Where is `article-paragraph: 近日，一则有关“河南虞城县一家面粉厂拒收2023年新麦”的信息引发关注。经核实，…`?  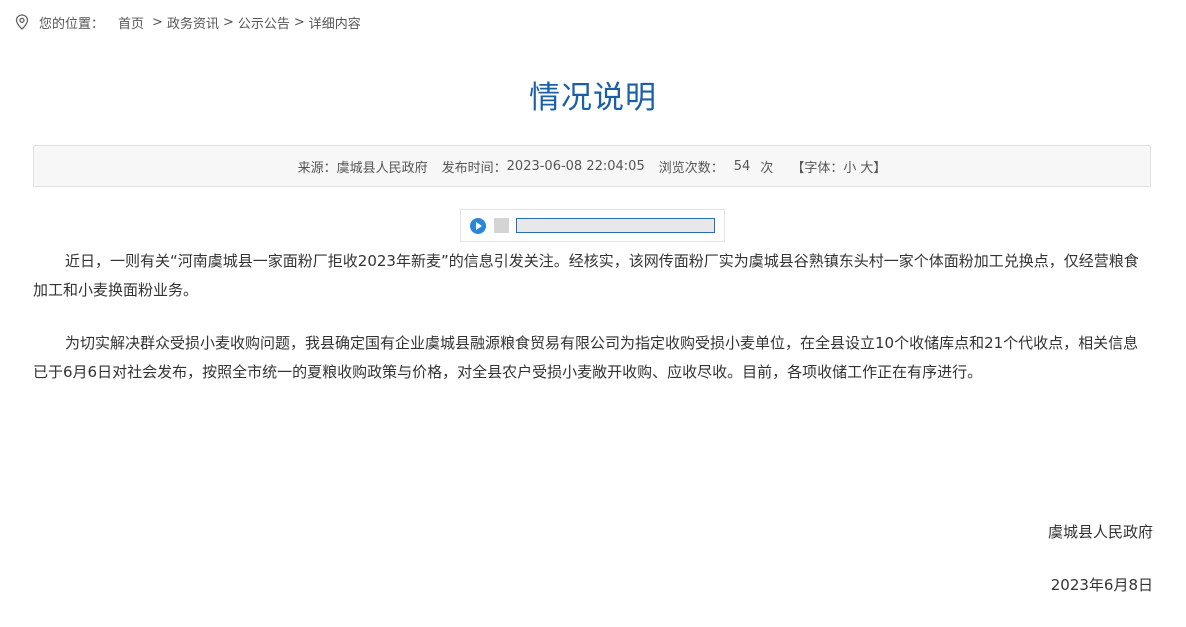 article-paragraph: 近日，一则有关“河南虞城县一家面粉厂拒收2023年新麦”的信息引发关注。经核实，… is located at coordinates (586, 275).